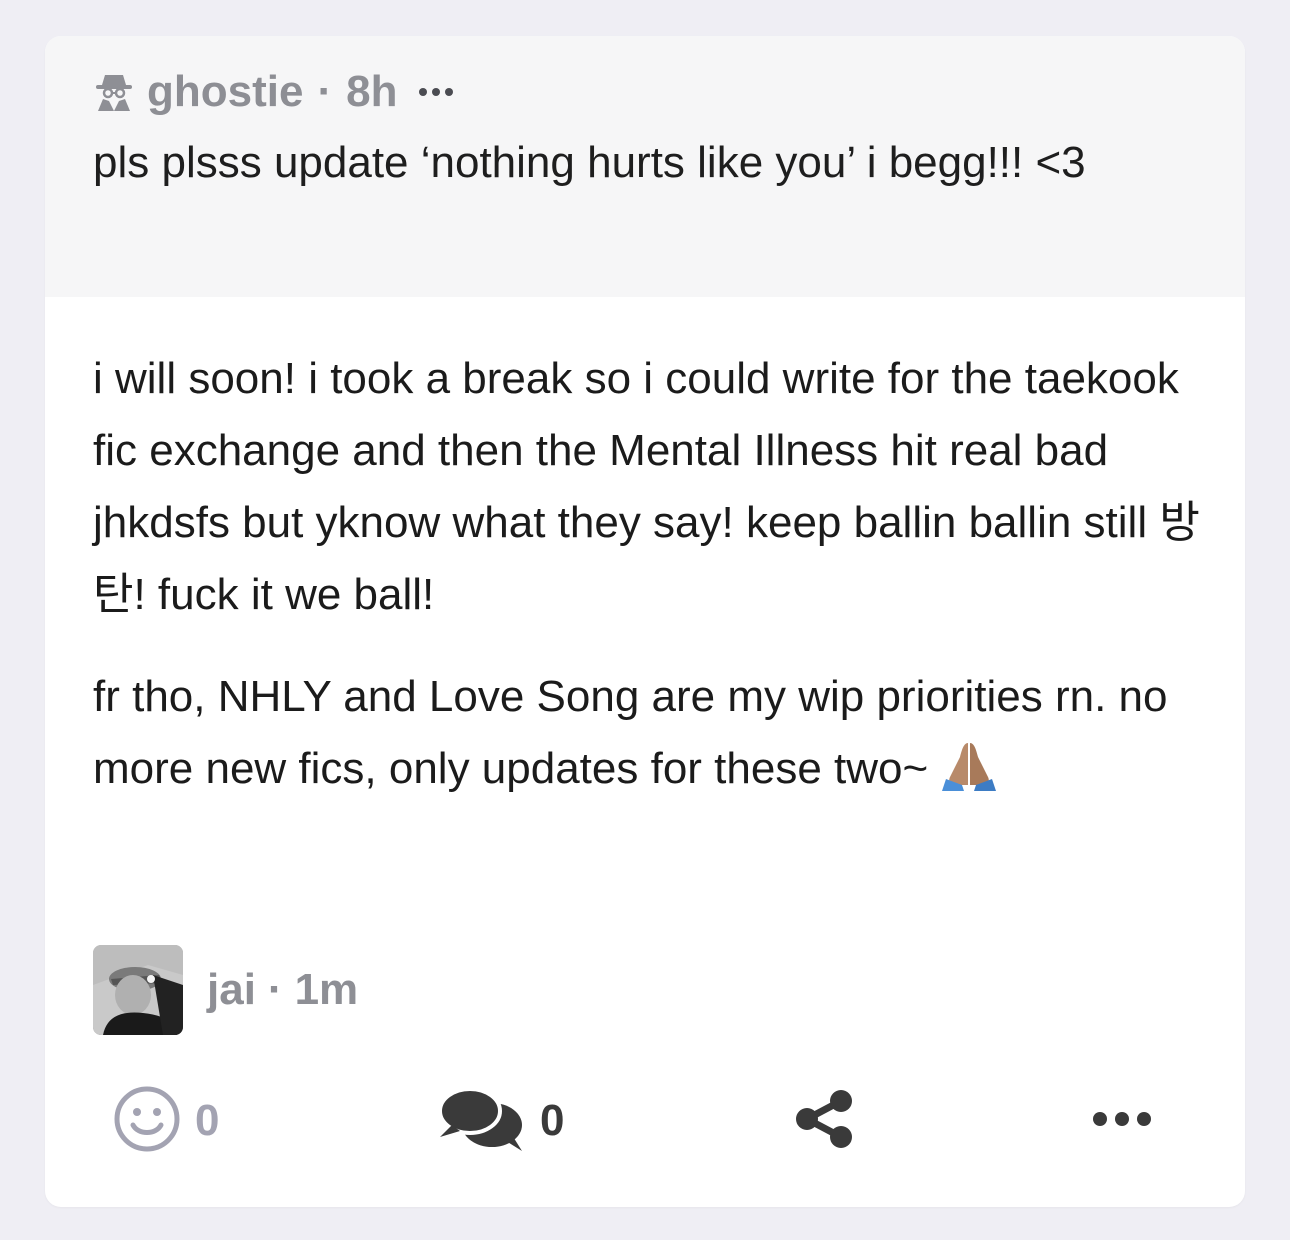 Image resolution: width=1290 pixels, height=1240 pixels. Describe the element at coordinates (645, 1121) in the screenshot. I see `action-bar: 0 0` at that location.